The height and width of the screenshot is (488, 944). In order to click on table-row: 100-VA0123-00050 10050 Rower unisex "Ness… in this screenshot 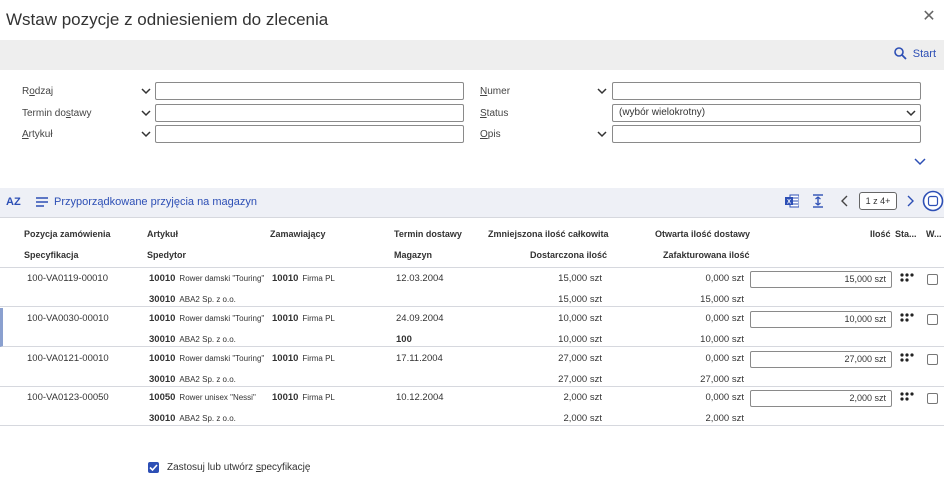, I will do `click(472, 406)`.